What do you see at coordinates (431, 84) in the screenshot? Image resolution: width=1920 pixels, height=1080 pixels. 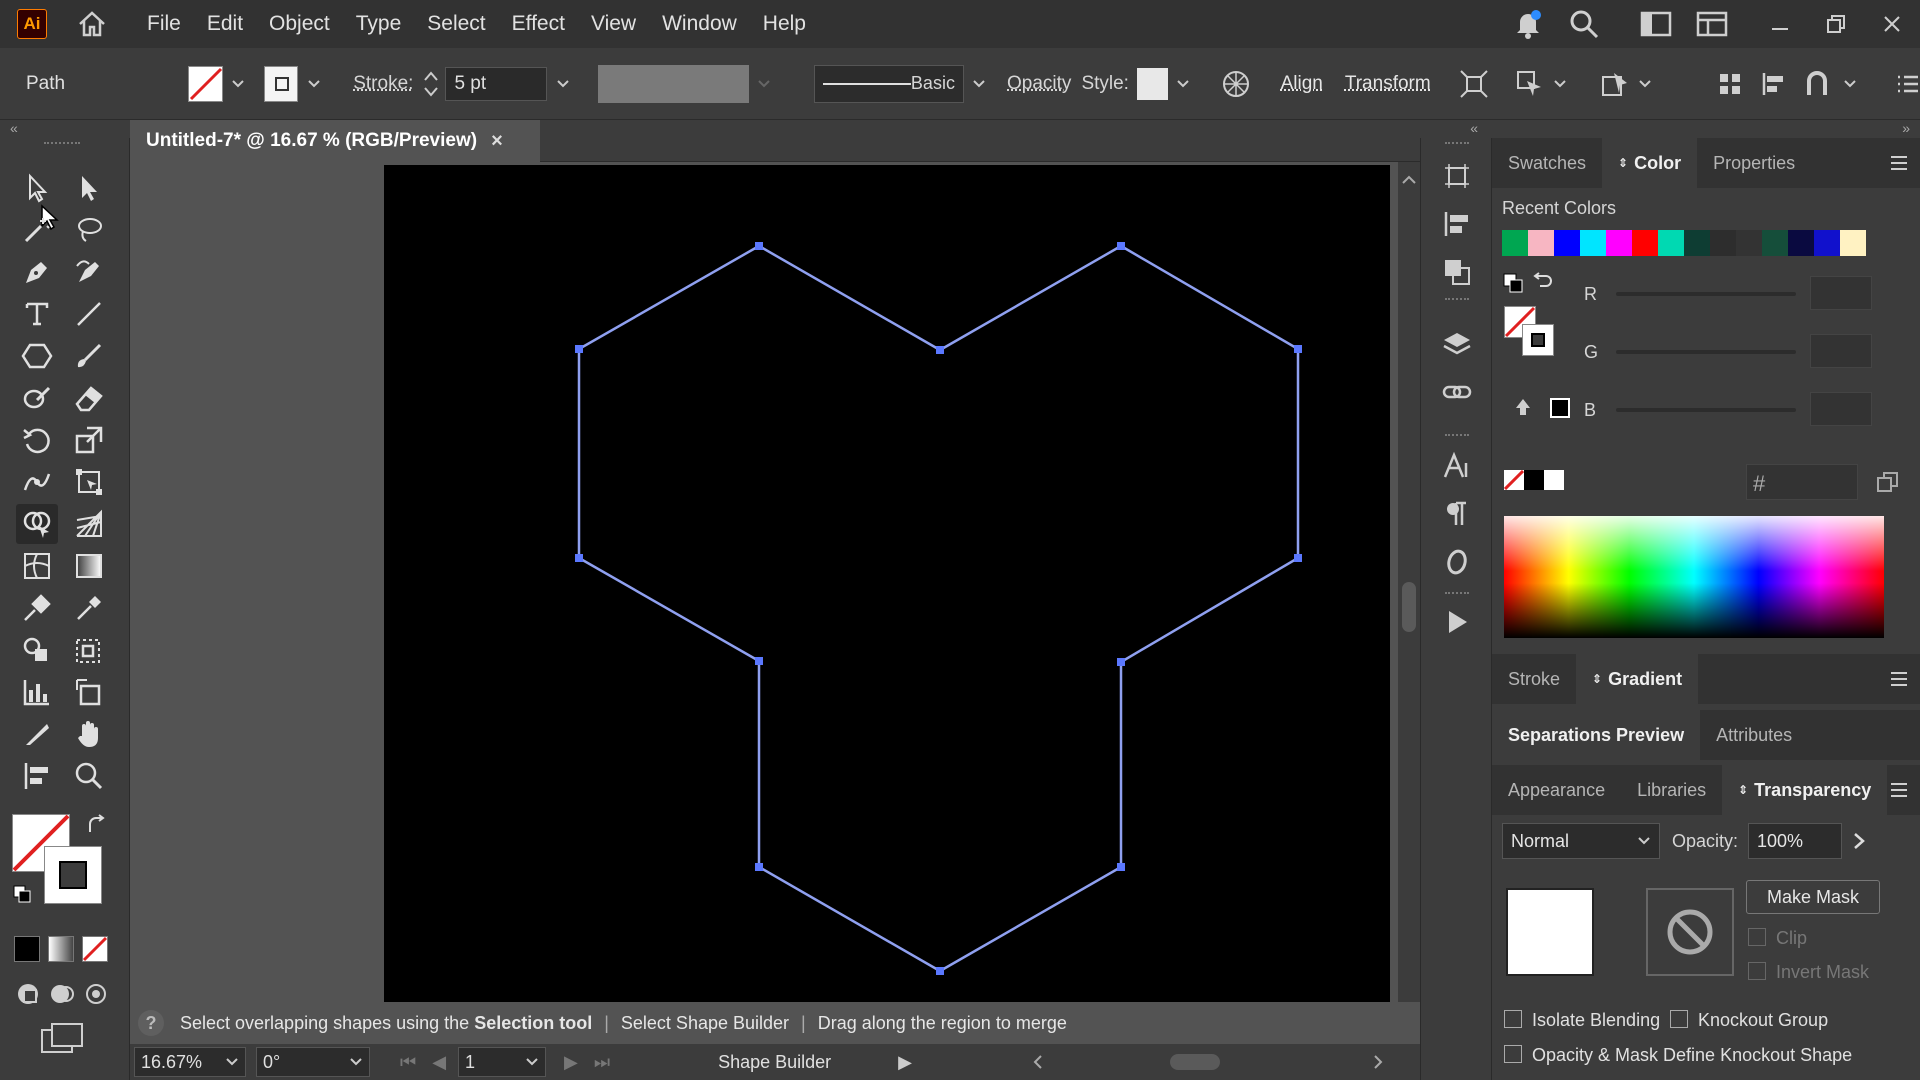 I see `stroke-stepper-icon` at bounding box center [431, 84].